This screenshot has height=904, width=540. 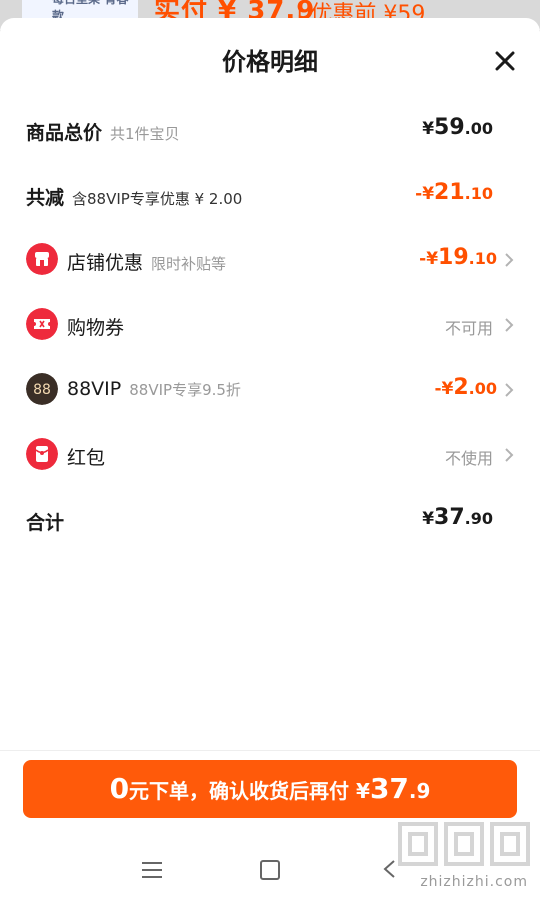 What do you see at coordinates (474, 882) in the screenshot?
I see `watermark-text: zhizhizhi.com` at bounding box center [474, 882].